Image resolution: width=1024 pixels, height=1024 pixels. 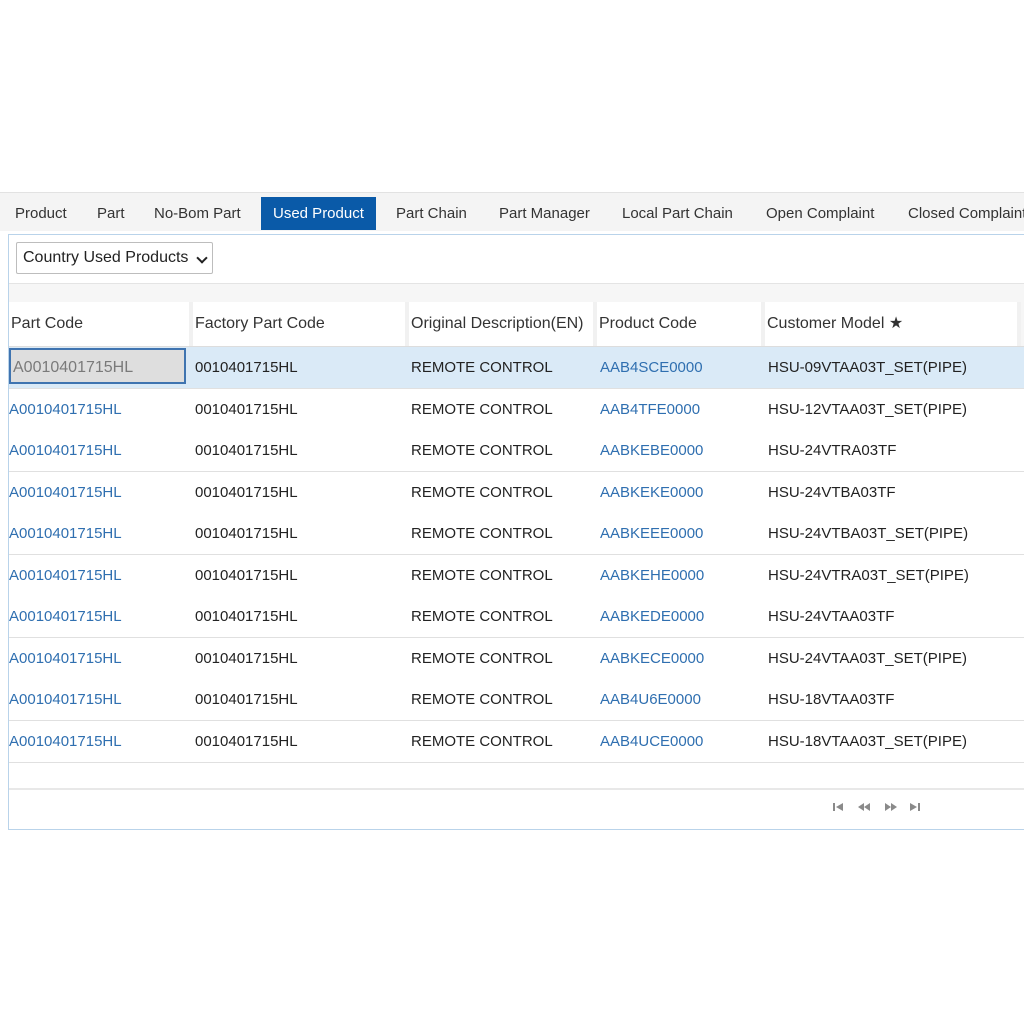 I want to click on select-value: Country Used Products, so click(x=106, y=257).